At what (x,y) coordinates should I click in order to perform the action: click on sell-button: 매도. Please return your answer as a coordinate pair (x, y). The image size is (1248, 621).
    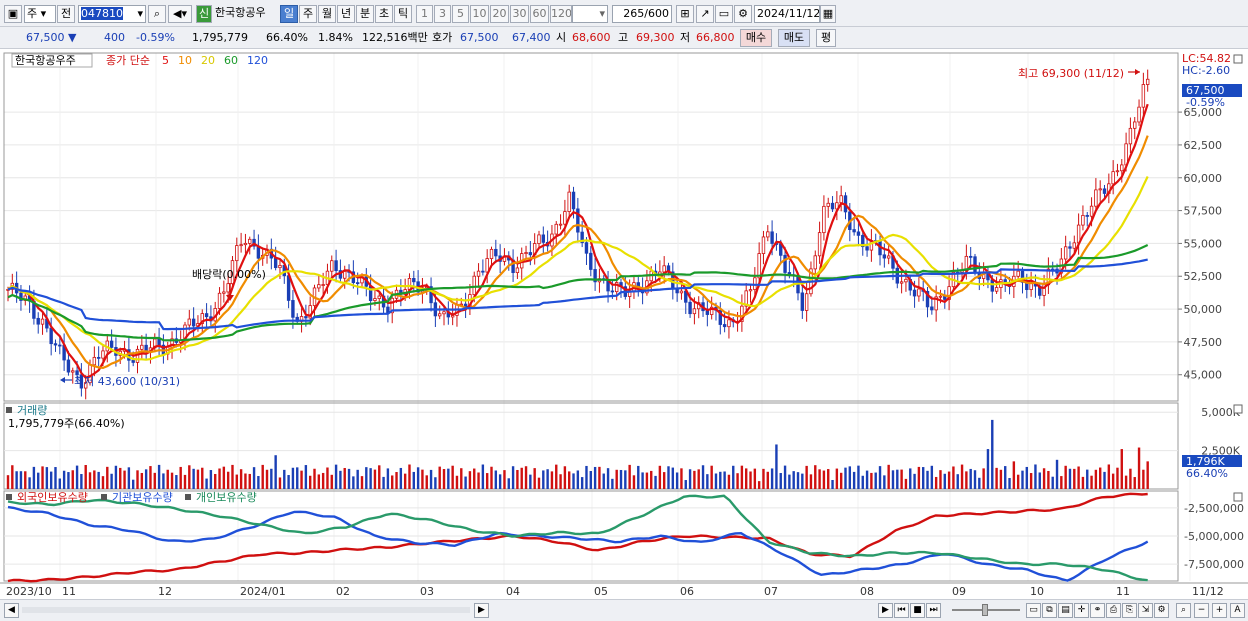
    Looking at the image, I should click on (794, 38).